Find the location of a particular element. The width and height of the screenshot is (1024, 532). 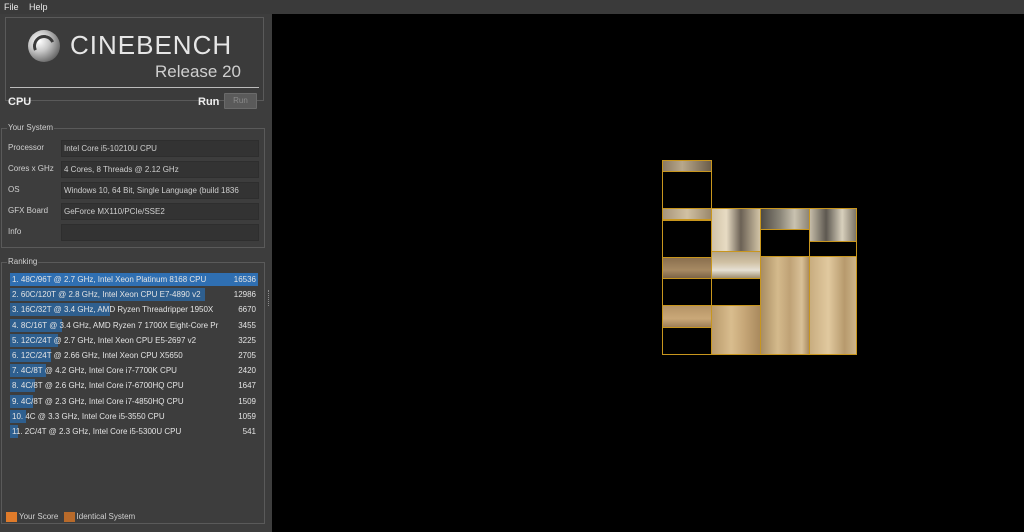

processor-row: Processor Intel Core i5-10210U CPU is located at coordinates (134, 148).